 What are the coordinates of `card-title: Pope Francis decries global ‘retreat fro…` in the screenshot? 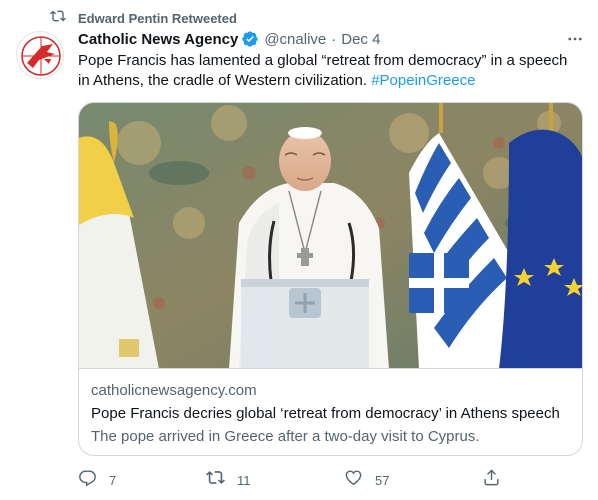 It's located at (325, 413).